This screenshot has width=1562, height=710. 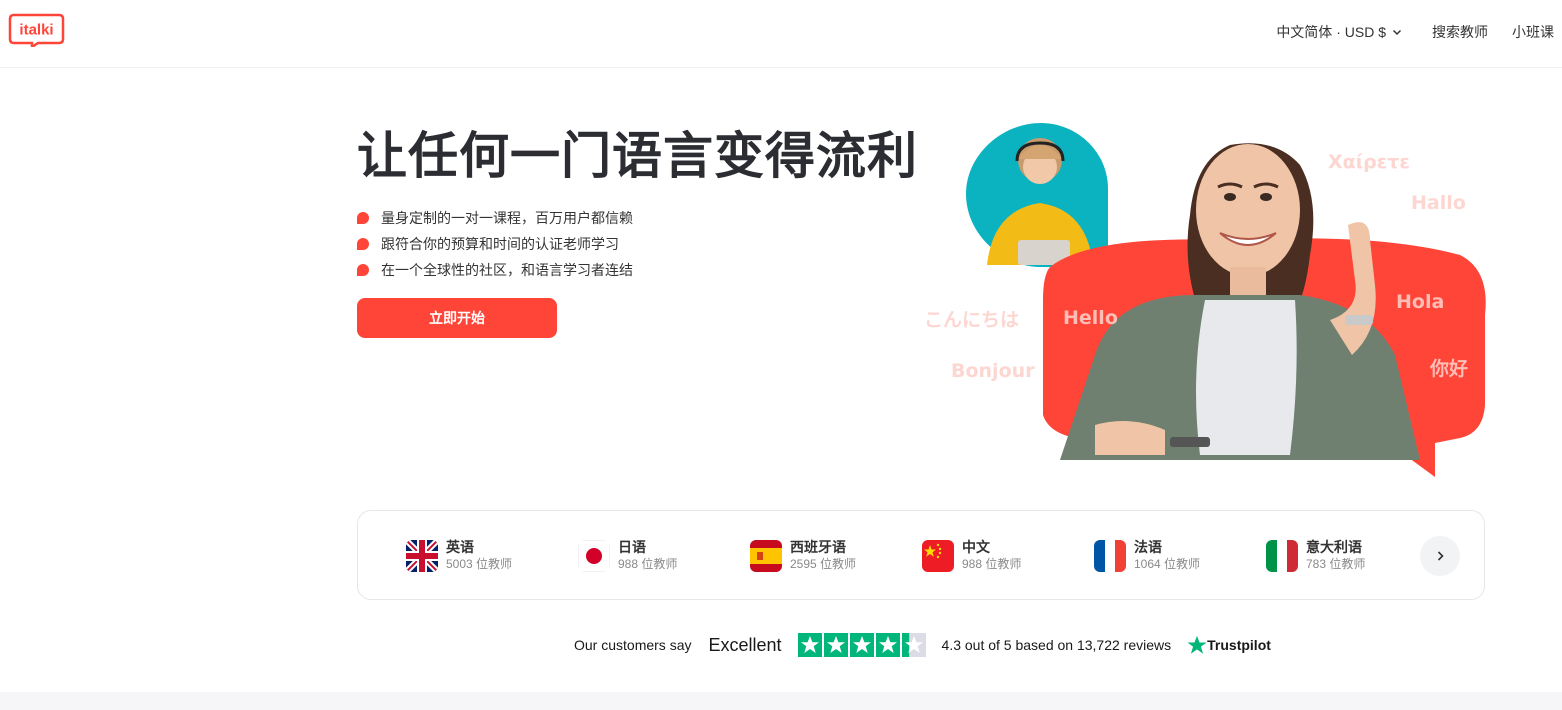 What do you see at coordinates (1239, 645) in the screenshot?
I see `trustpilot-brand: Trustpilot` at bounding box center [1239, 645].